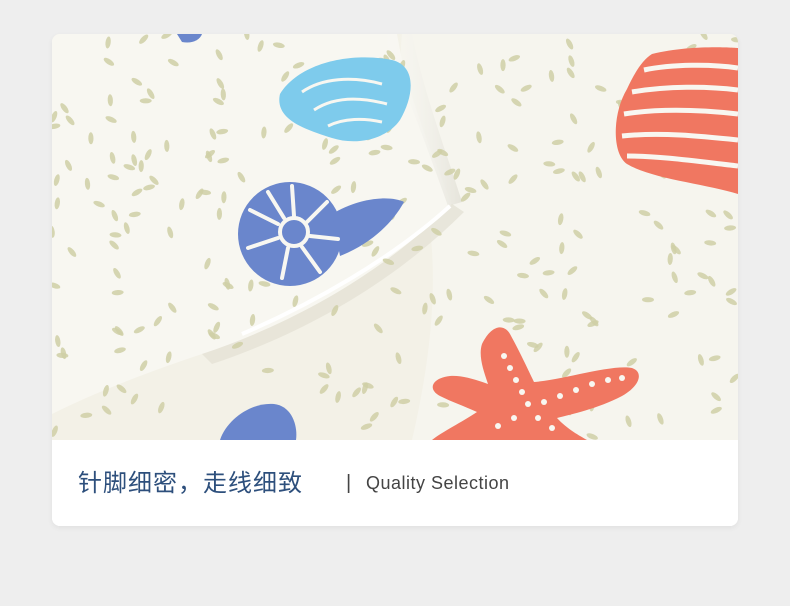 This screenshot has width=790, height=606. What do you see at coordinates (190, 483) in the screenshot?
I see `caption-title-cn: 针脚细密，走线细致` at bounding box center [190, 483].